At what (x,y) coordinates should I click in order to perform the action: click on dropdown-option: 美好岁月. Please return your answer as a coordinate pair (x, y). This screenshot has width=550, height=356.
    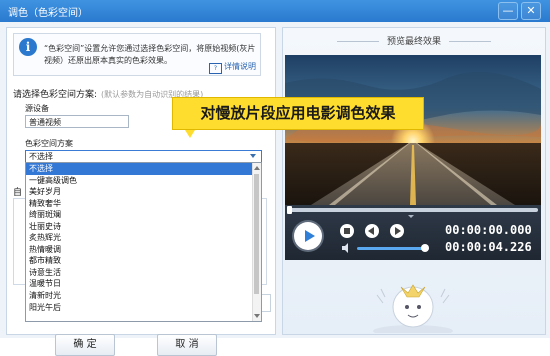
    Looking at the image, I should click on (143, 192).